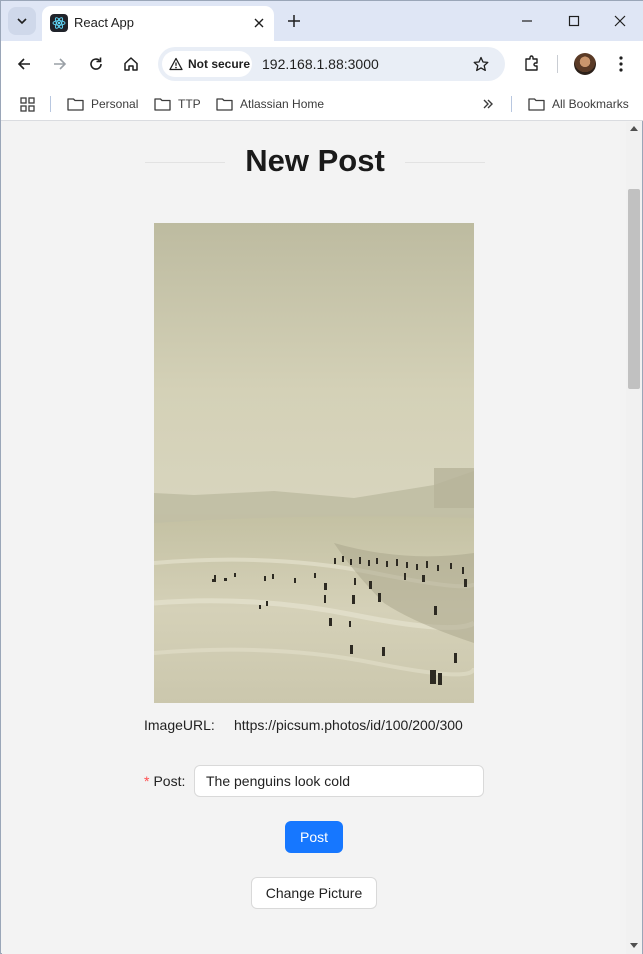 Image resolution: width=643 pixels, height=954 pixels. I want to click on post-text-input, so click(339, 781).